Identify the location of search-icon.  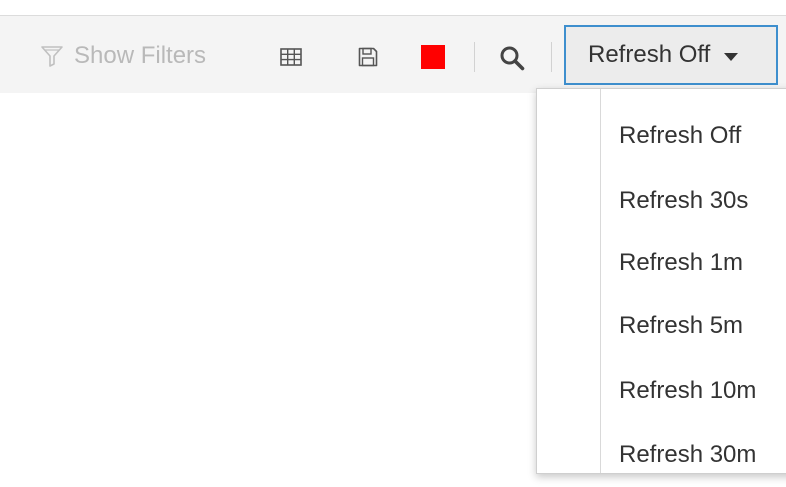
(512, 58).